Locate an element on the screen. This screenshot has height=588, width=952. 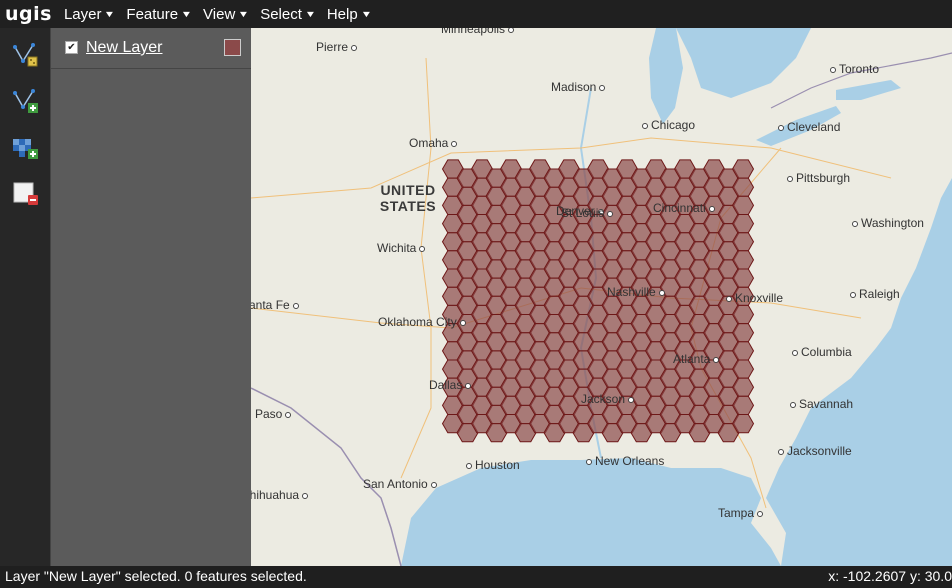
country-label: UNITED STATES is located at coordinates (408, 198).